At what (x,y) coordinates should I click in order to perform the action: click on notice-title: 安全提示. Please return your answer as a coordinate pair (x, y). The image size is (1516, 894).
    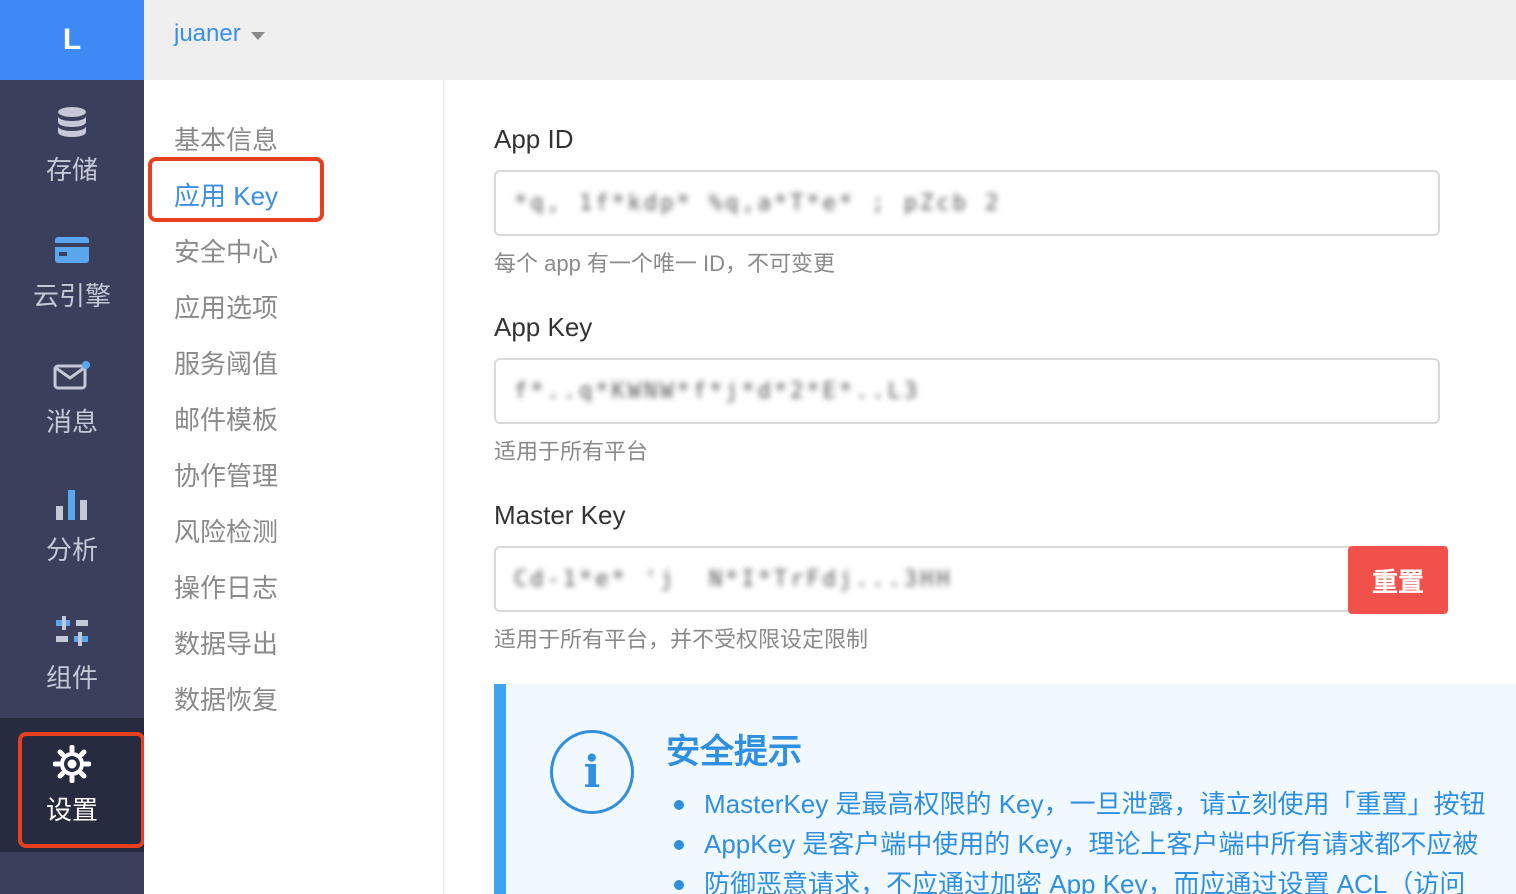
    Looking at the image, I should click on (734, 752).